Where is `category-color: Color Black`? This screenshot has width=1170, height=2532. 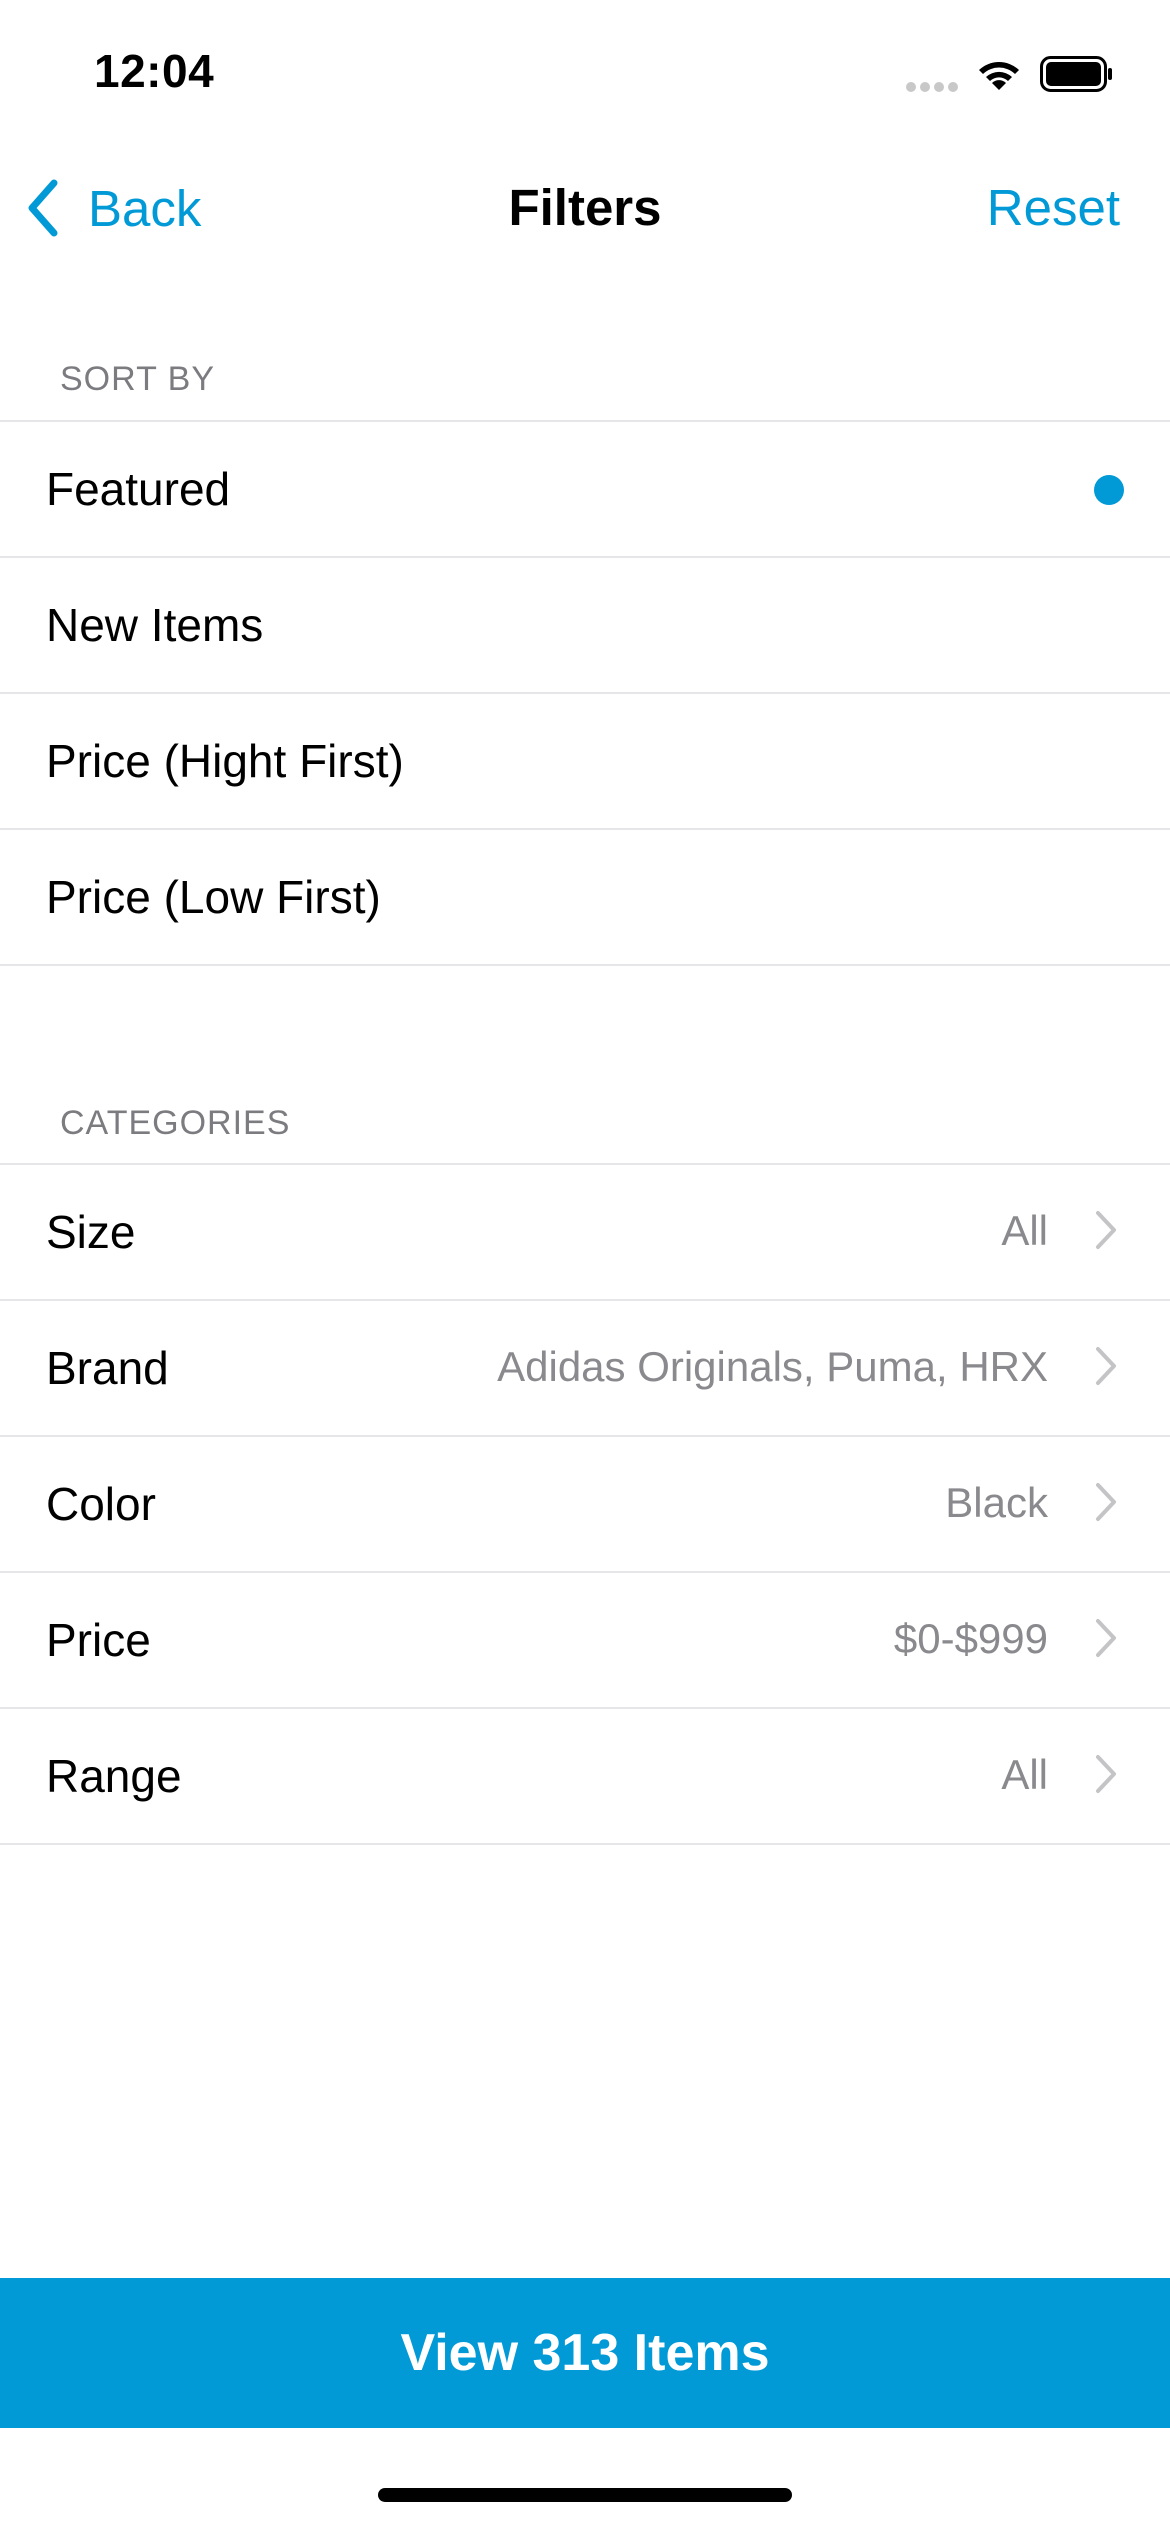 category-color: Color Black is located at coordinates (585, 1503).